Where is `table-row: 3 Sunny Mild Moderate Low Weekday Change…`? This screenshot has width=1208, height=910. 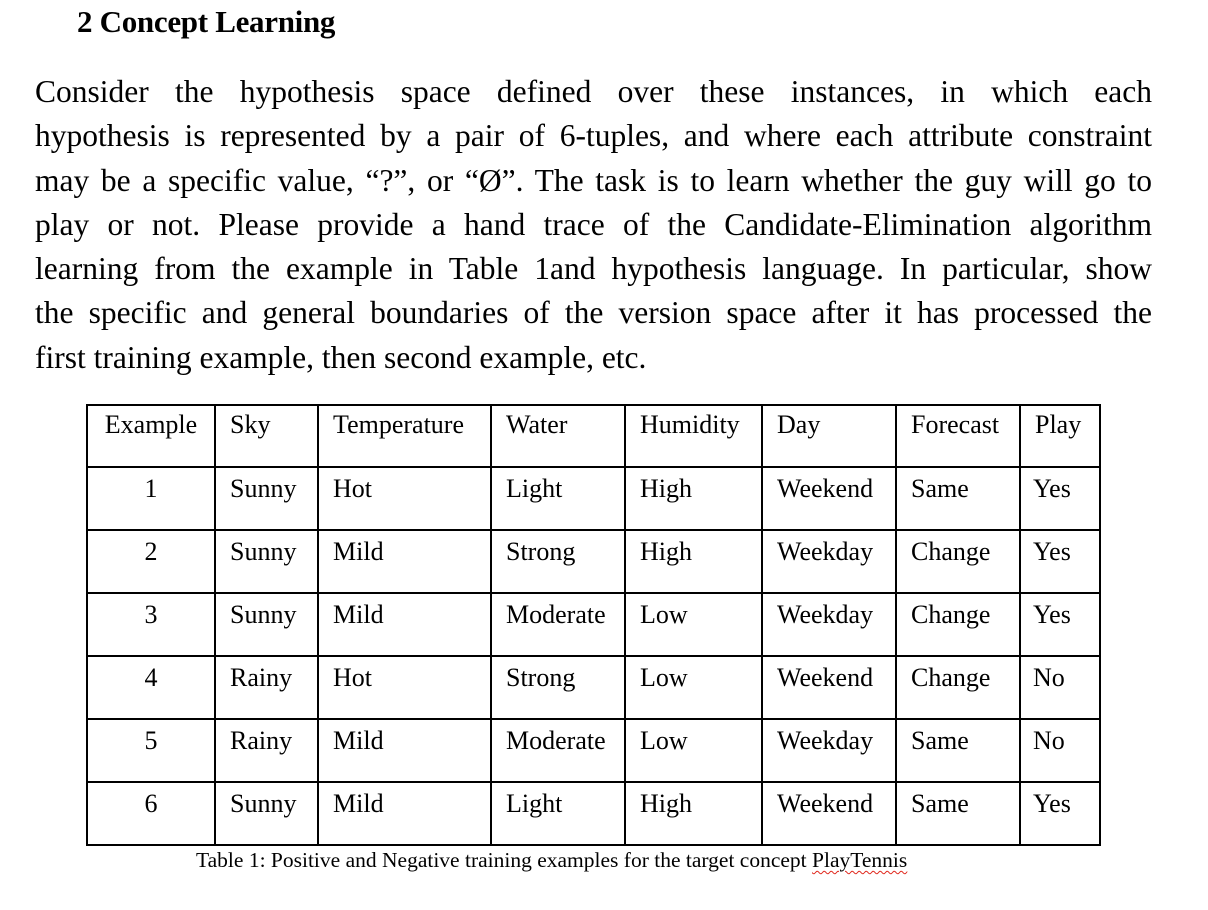
table-row: 3 Sunny Mild Moderate Low Weekday Change… is located at coordinates (593, 624).